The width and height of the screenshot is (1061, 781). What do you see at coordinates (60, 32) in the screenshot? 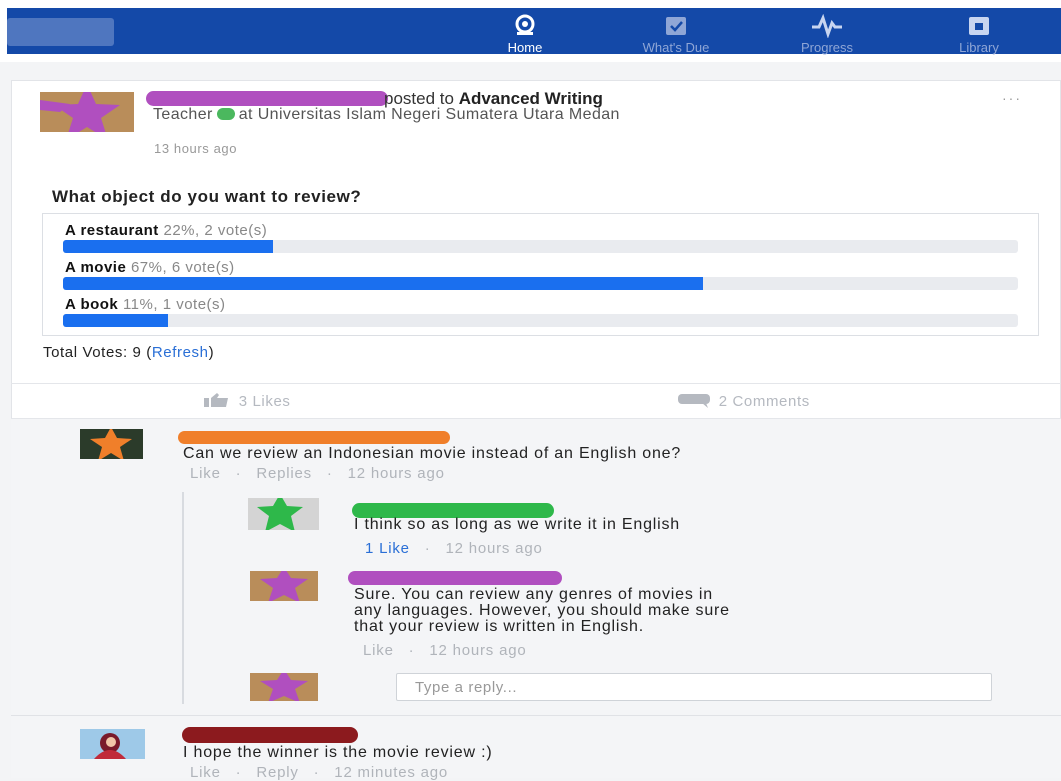
I see `logo` at bounding box center [60, 32].